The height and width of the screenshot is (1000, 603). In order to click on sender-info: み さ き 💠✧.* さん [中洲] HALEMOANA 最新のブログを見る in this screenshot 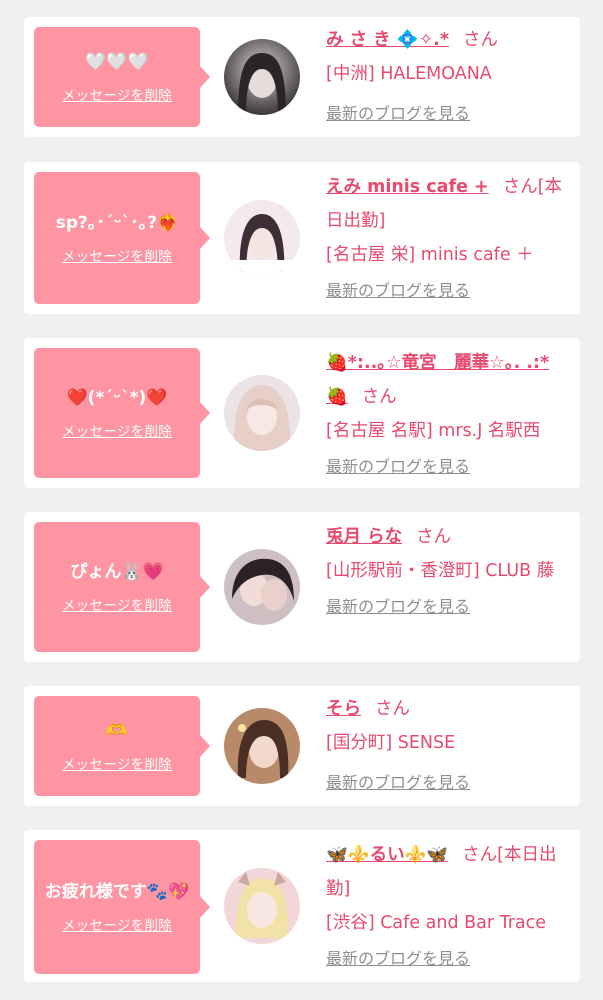, I will do `click(448, 77)`.